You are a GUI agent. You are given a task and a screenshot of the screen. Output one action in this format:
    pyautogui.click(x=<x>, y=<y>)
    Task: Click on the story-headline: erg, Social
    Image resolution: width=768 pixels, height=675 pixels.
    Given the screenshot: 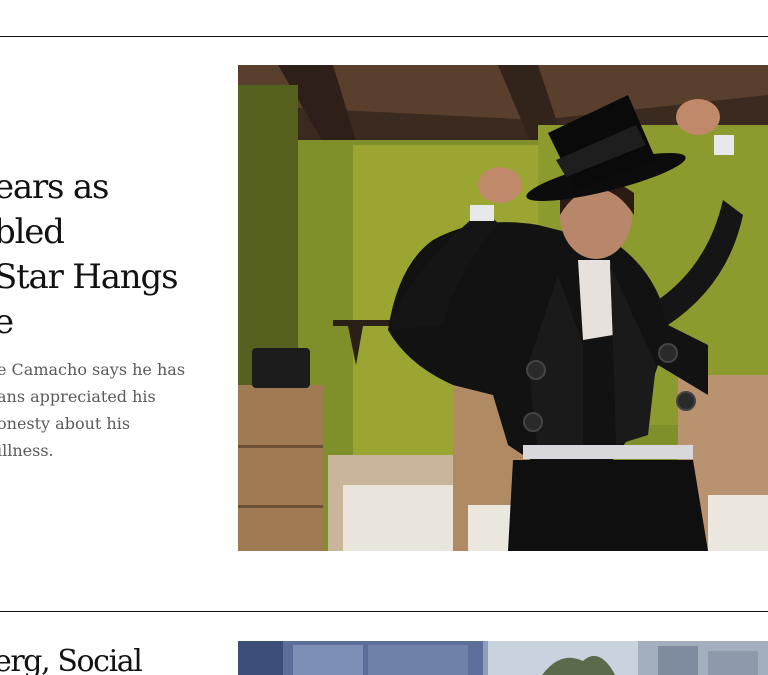 What is the action you would take?
    pyautogui.click(x=117, y=657)
    